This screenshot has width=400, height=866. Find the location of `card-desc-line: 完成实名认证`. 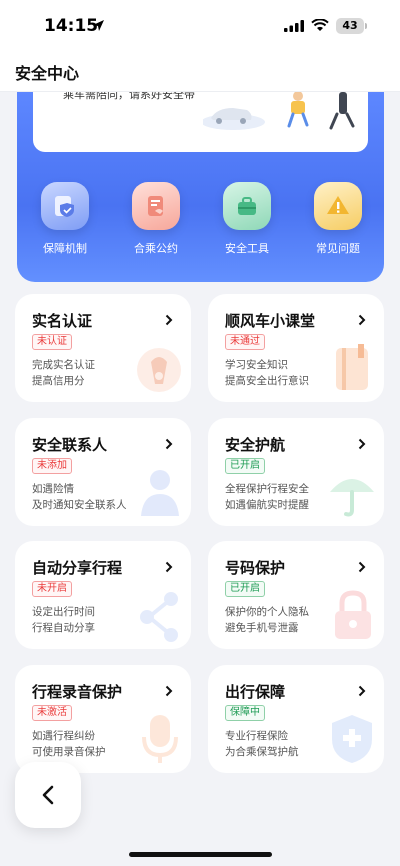

card-desc-line: 完成实名认证 is located at coordinates (63, 365).